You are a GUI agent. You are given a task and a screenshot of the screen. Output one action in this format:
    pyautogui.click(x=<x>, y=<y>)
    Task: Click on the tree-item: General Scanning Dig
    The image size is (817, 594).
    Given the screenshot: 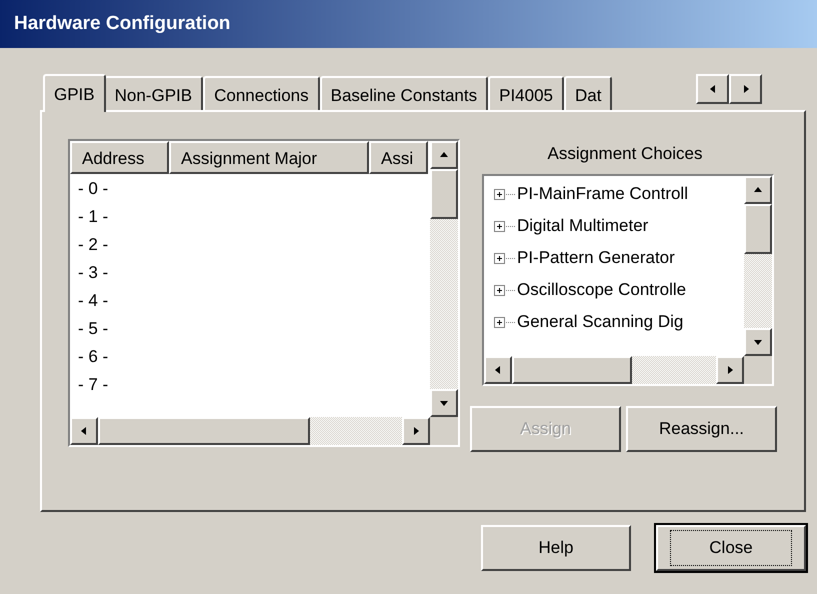 What is the action you would take?
    pyautogui.click(x=600, y=322)
    